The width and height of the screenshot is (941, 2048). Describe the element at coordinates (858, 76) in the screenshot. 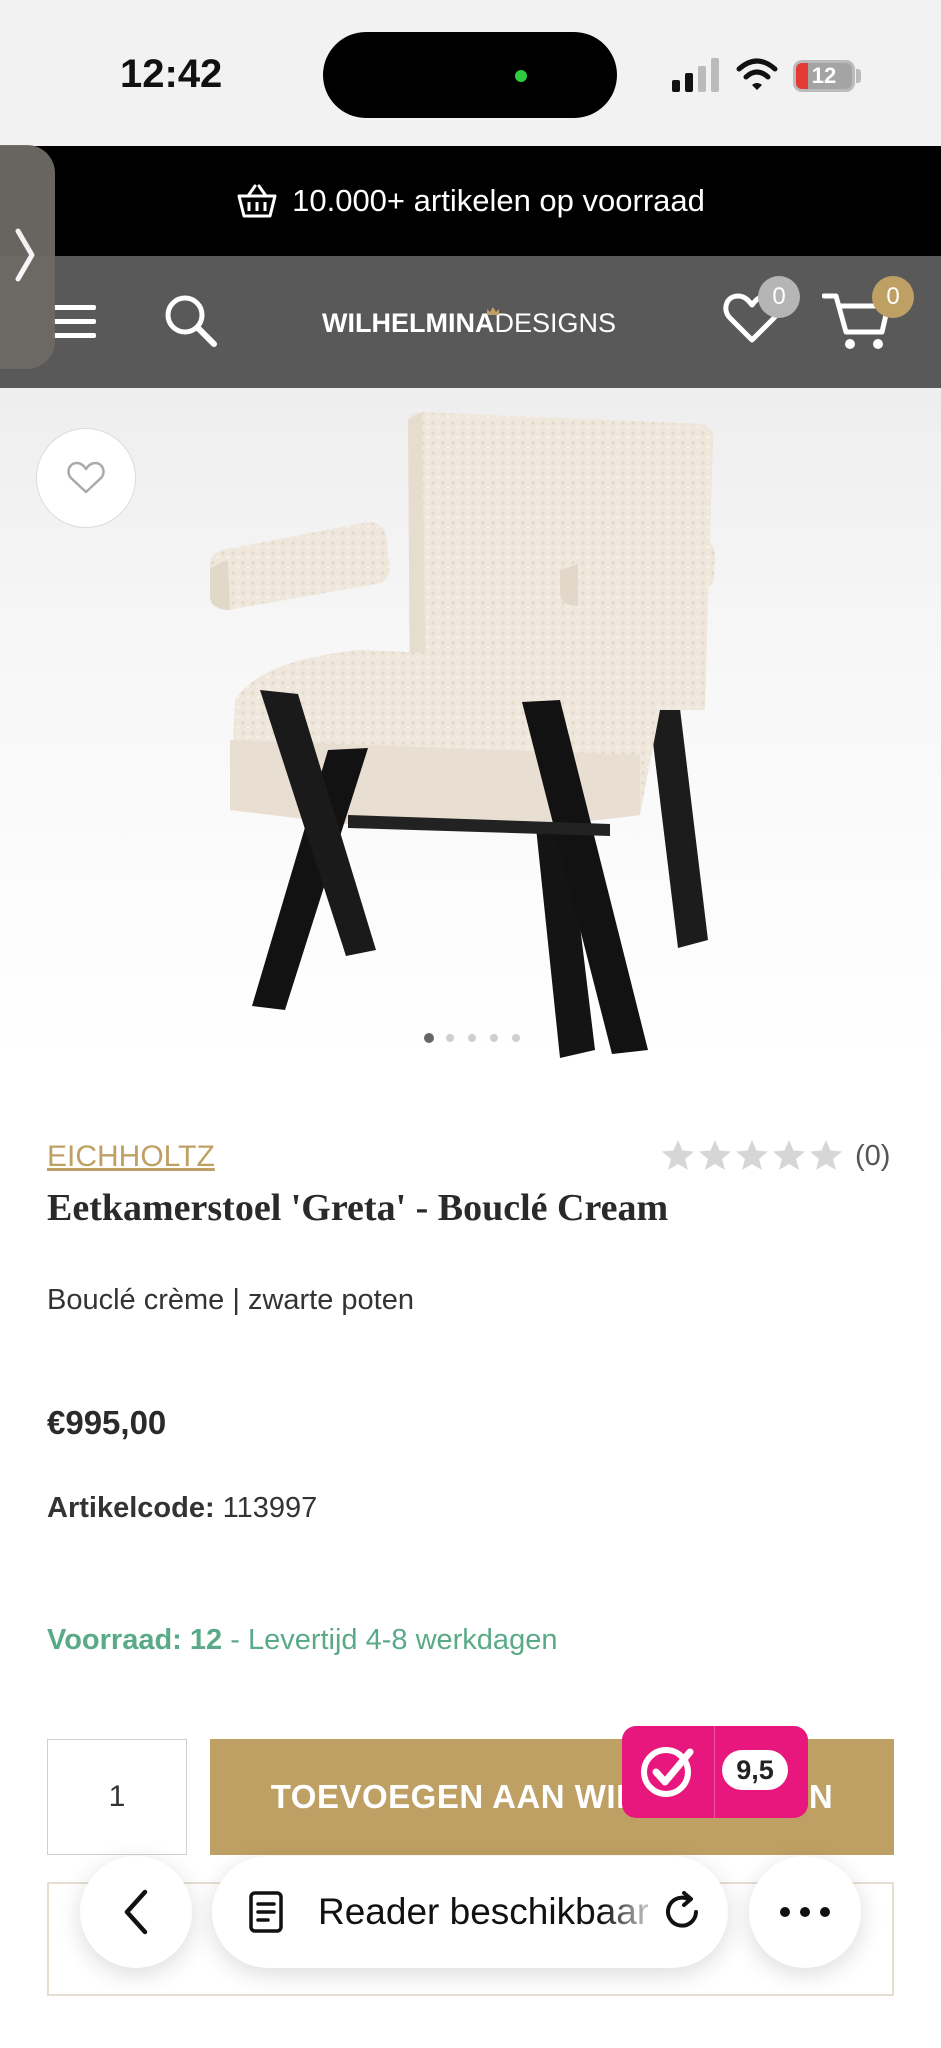

I see `battery-nub` at that location.